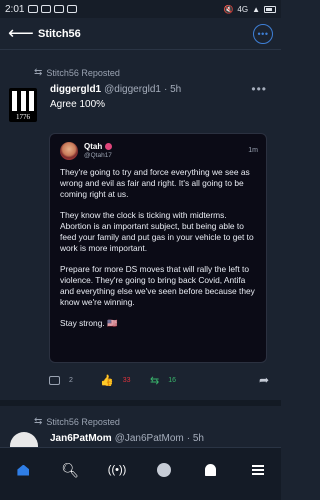 Image resolution: width=320 pixels, height=500 pixels. What do you see at coordinates (270, 9) in the screenshot?
I see `battery-icon` at bounding box center [270, 9].